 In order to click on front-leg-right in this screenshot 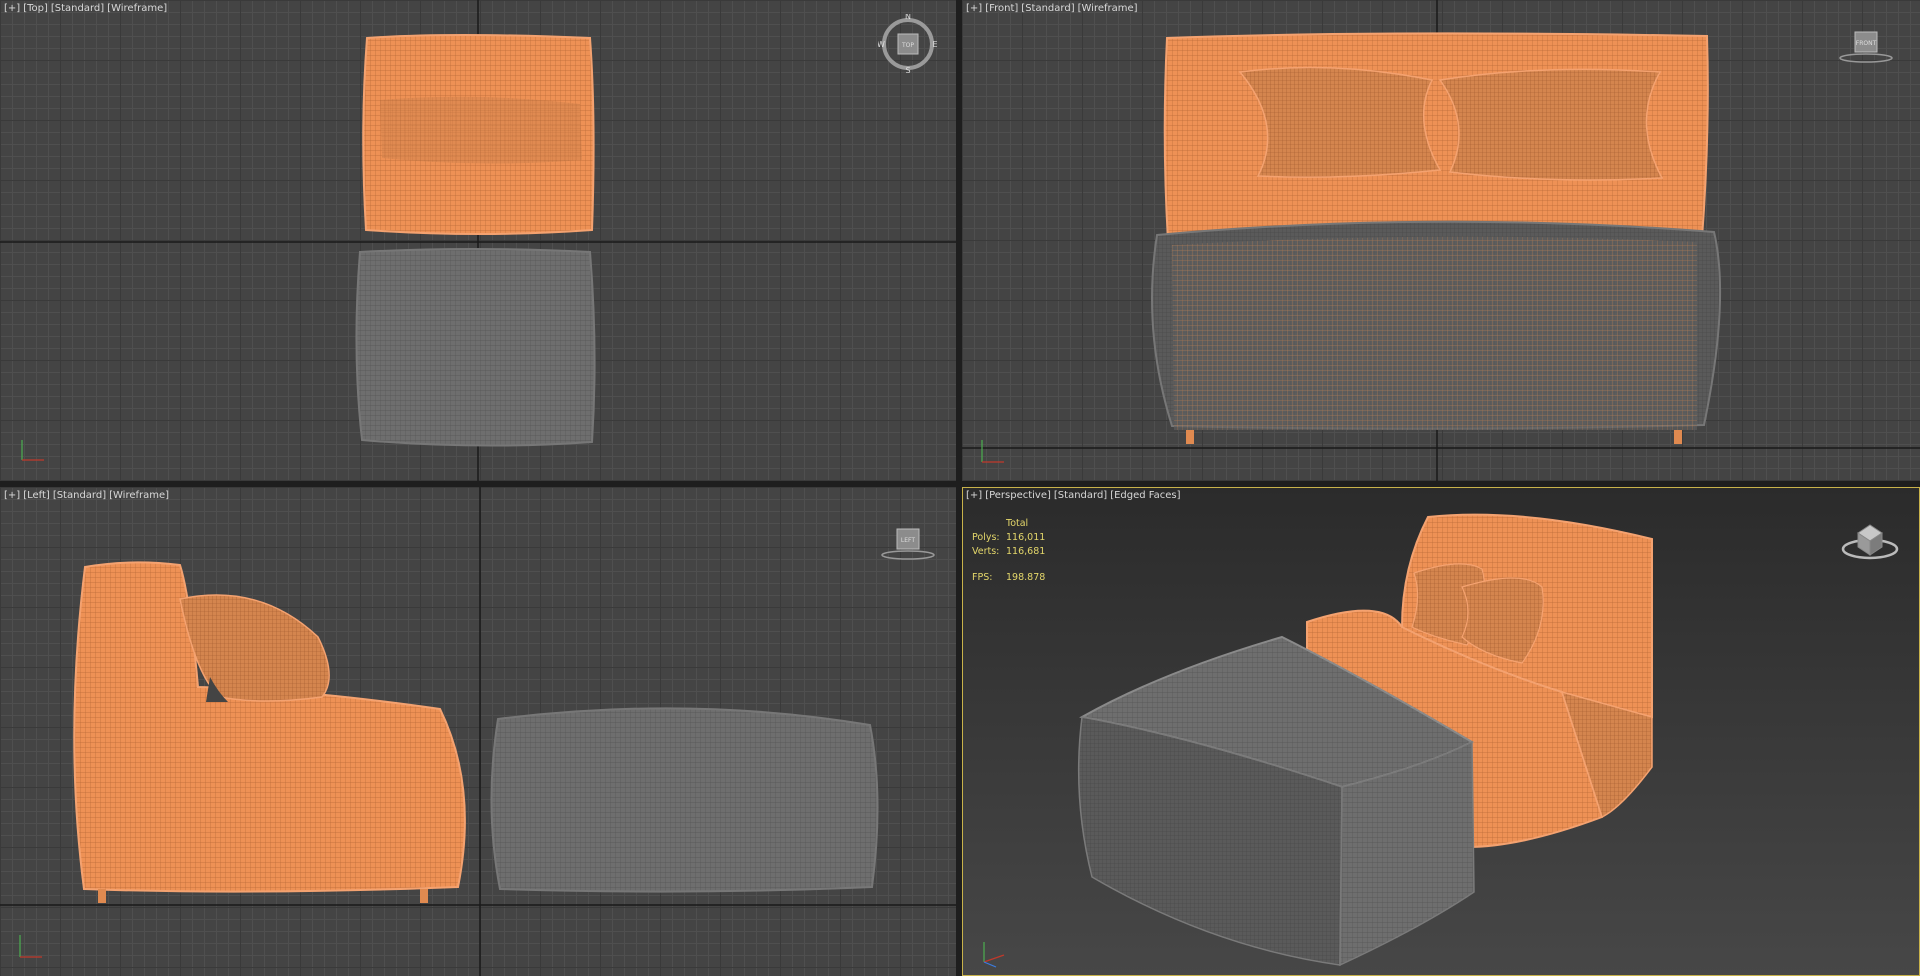, I will do `click(1678, 437)`.